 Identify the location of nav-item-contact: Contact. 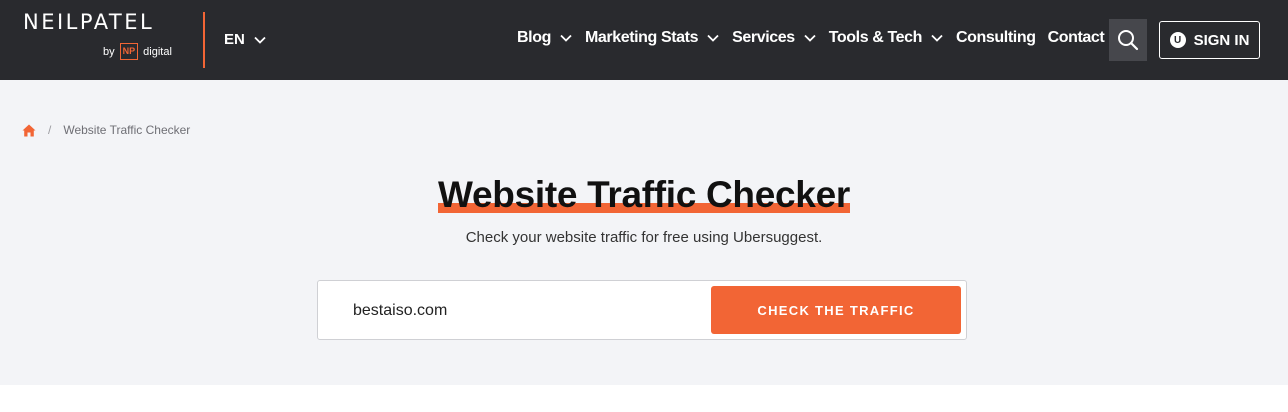
(1076, 38).